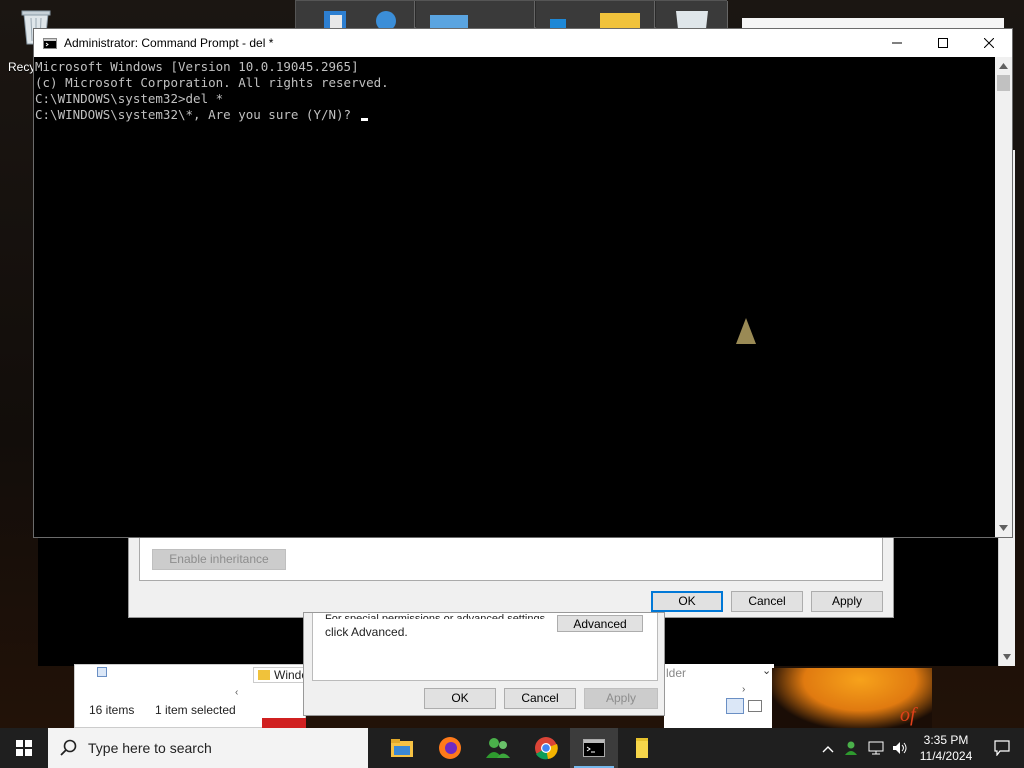  I want to click on wallpaper-red-band, so click(284, 723).